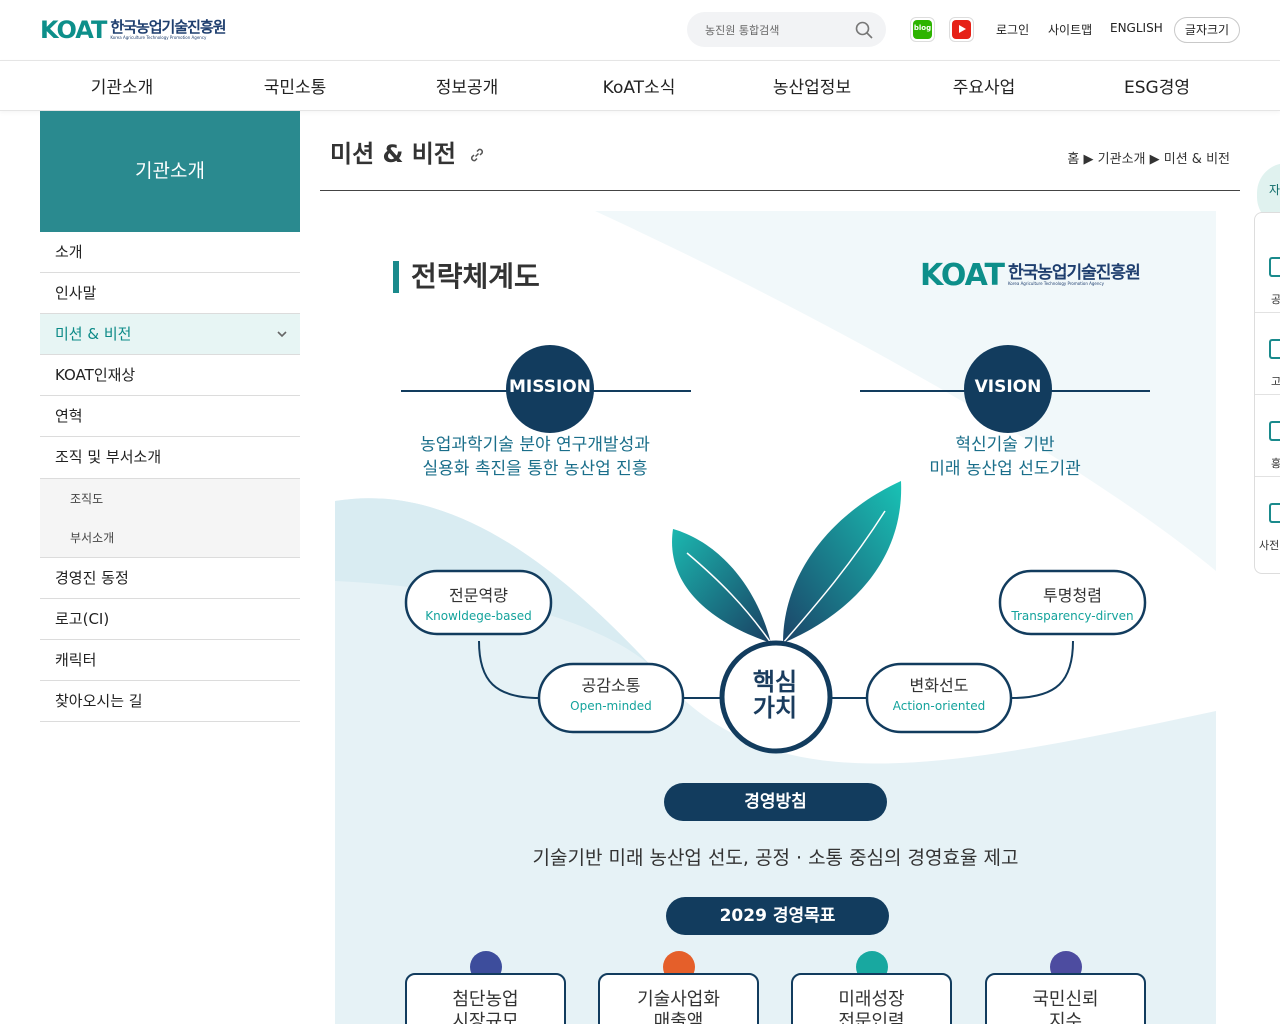  What do you see at coordinates (1274, 431) in the screenshot?
I see `monitor-icon` at bounding box center [1274, 431].